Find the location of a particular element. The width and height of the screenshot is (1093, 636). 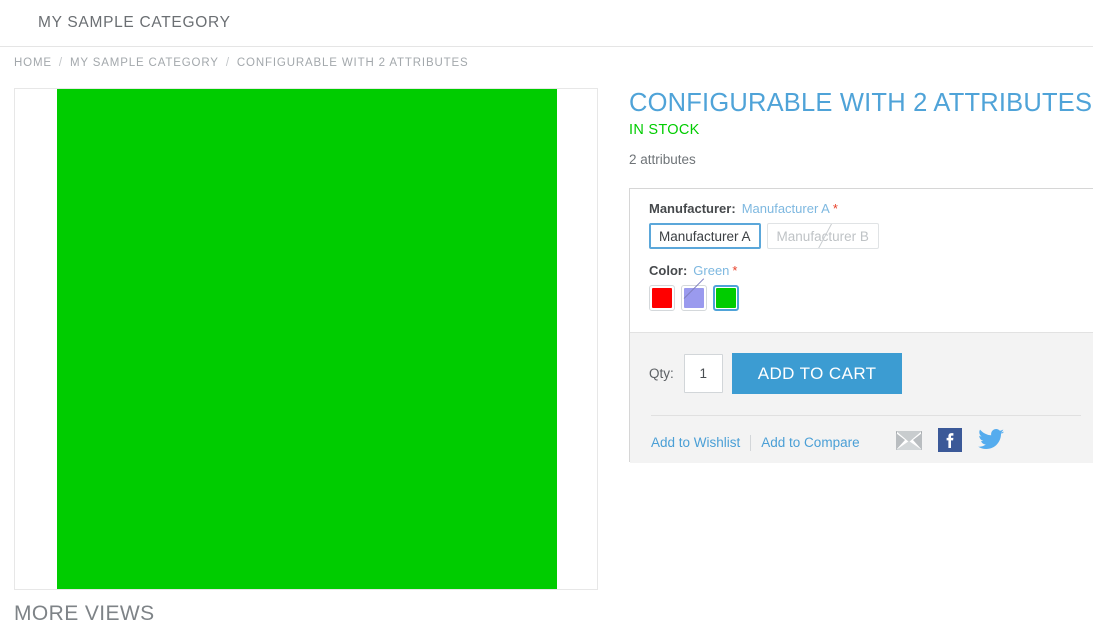

option-swatch-list-color is located at coordinates (868, 298).